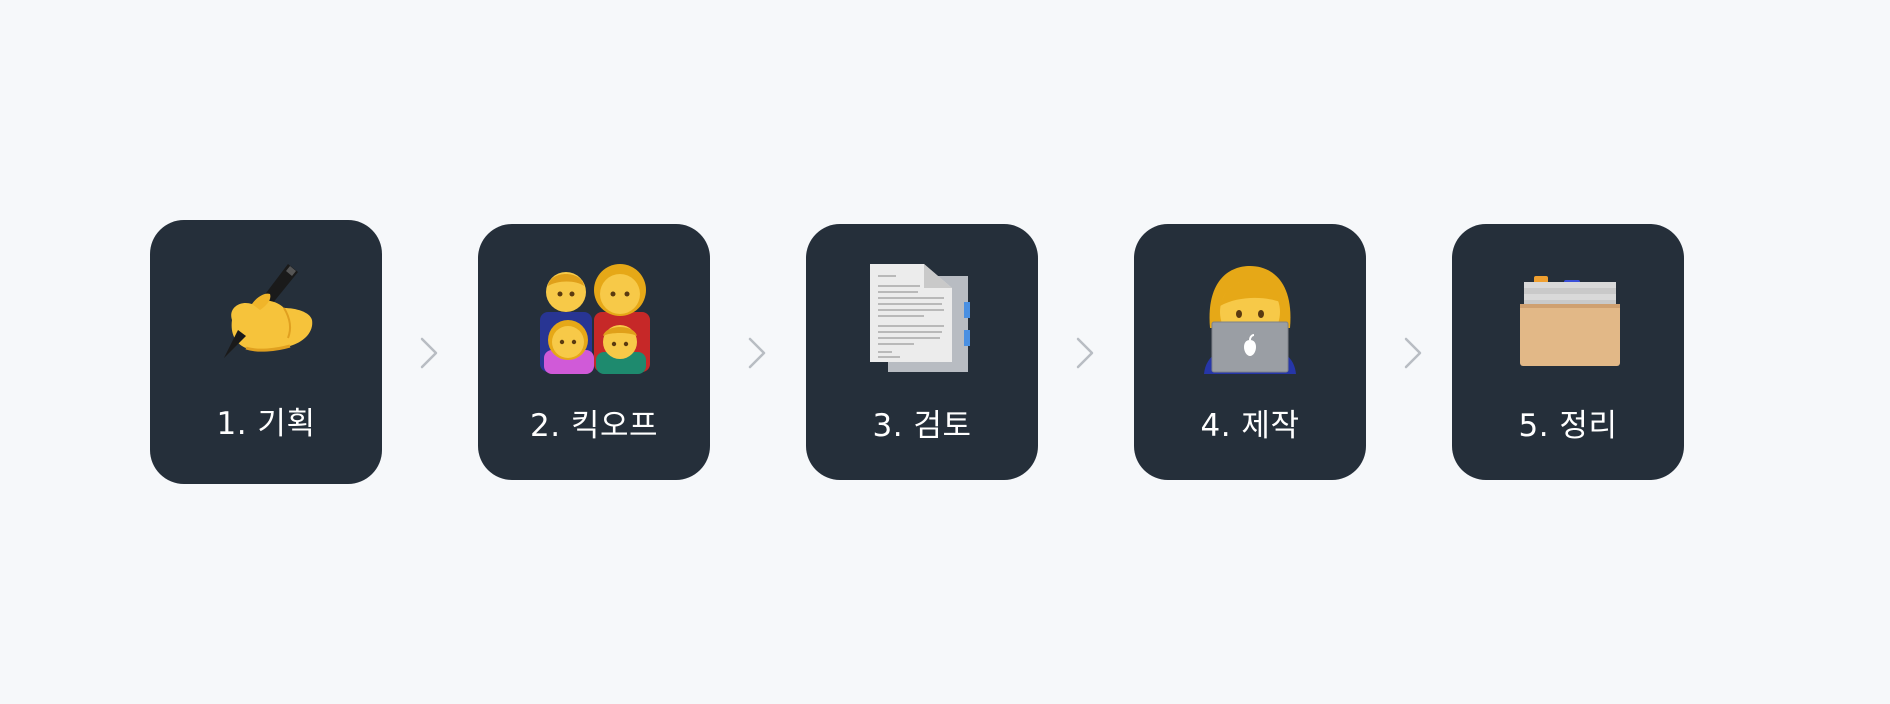 The height and width of the screenshot is (704, 1890). Describe the element at coordinates (594, 426) in the screenshot. I see `step-label: 2. 킥오프` at that location.